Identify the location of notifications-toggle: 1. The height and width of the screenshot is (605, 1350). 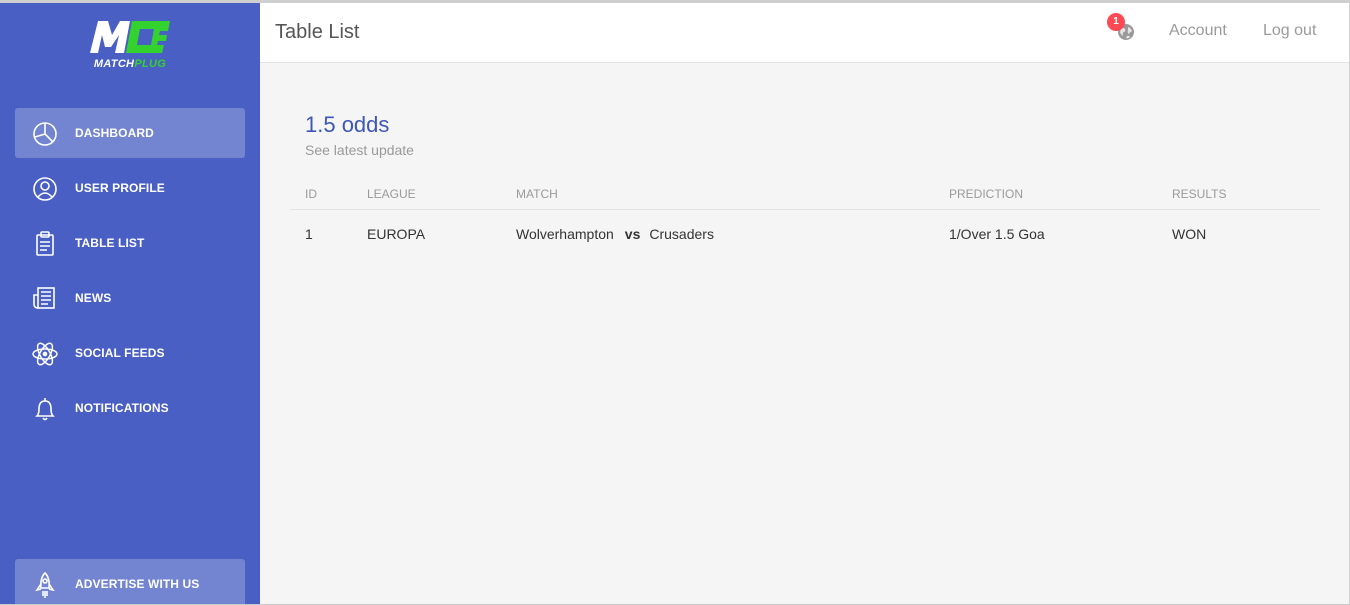
(1122, 28).